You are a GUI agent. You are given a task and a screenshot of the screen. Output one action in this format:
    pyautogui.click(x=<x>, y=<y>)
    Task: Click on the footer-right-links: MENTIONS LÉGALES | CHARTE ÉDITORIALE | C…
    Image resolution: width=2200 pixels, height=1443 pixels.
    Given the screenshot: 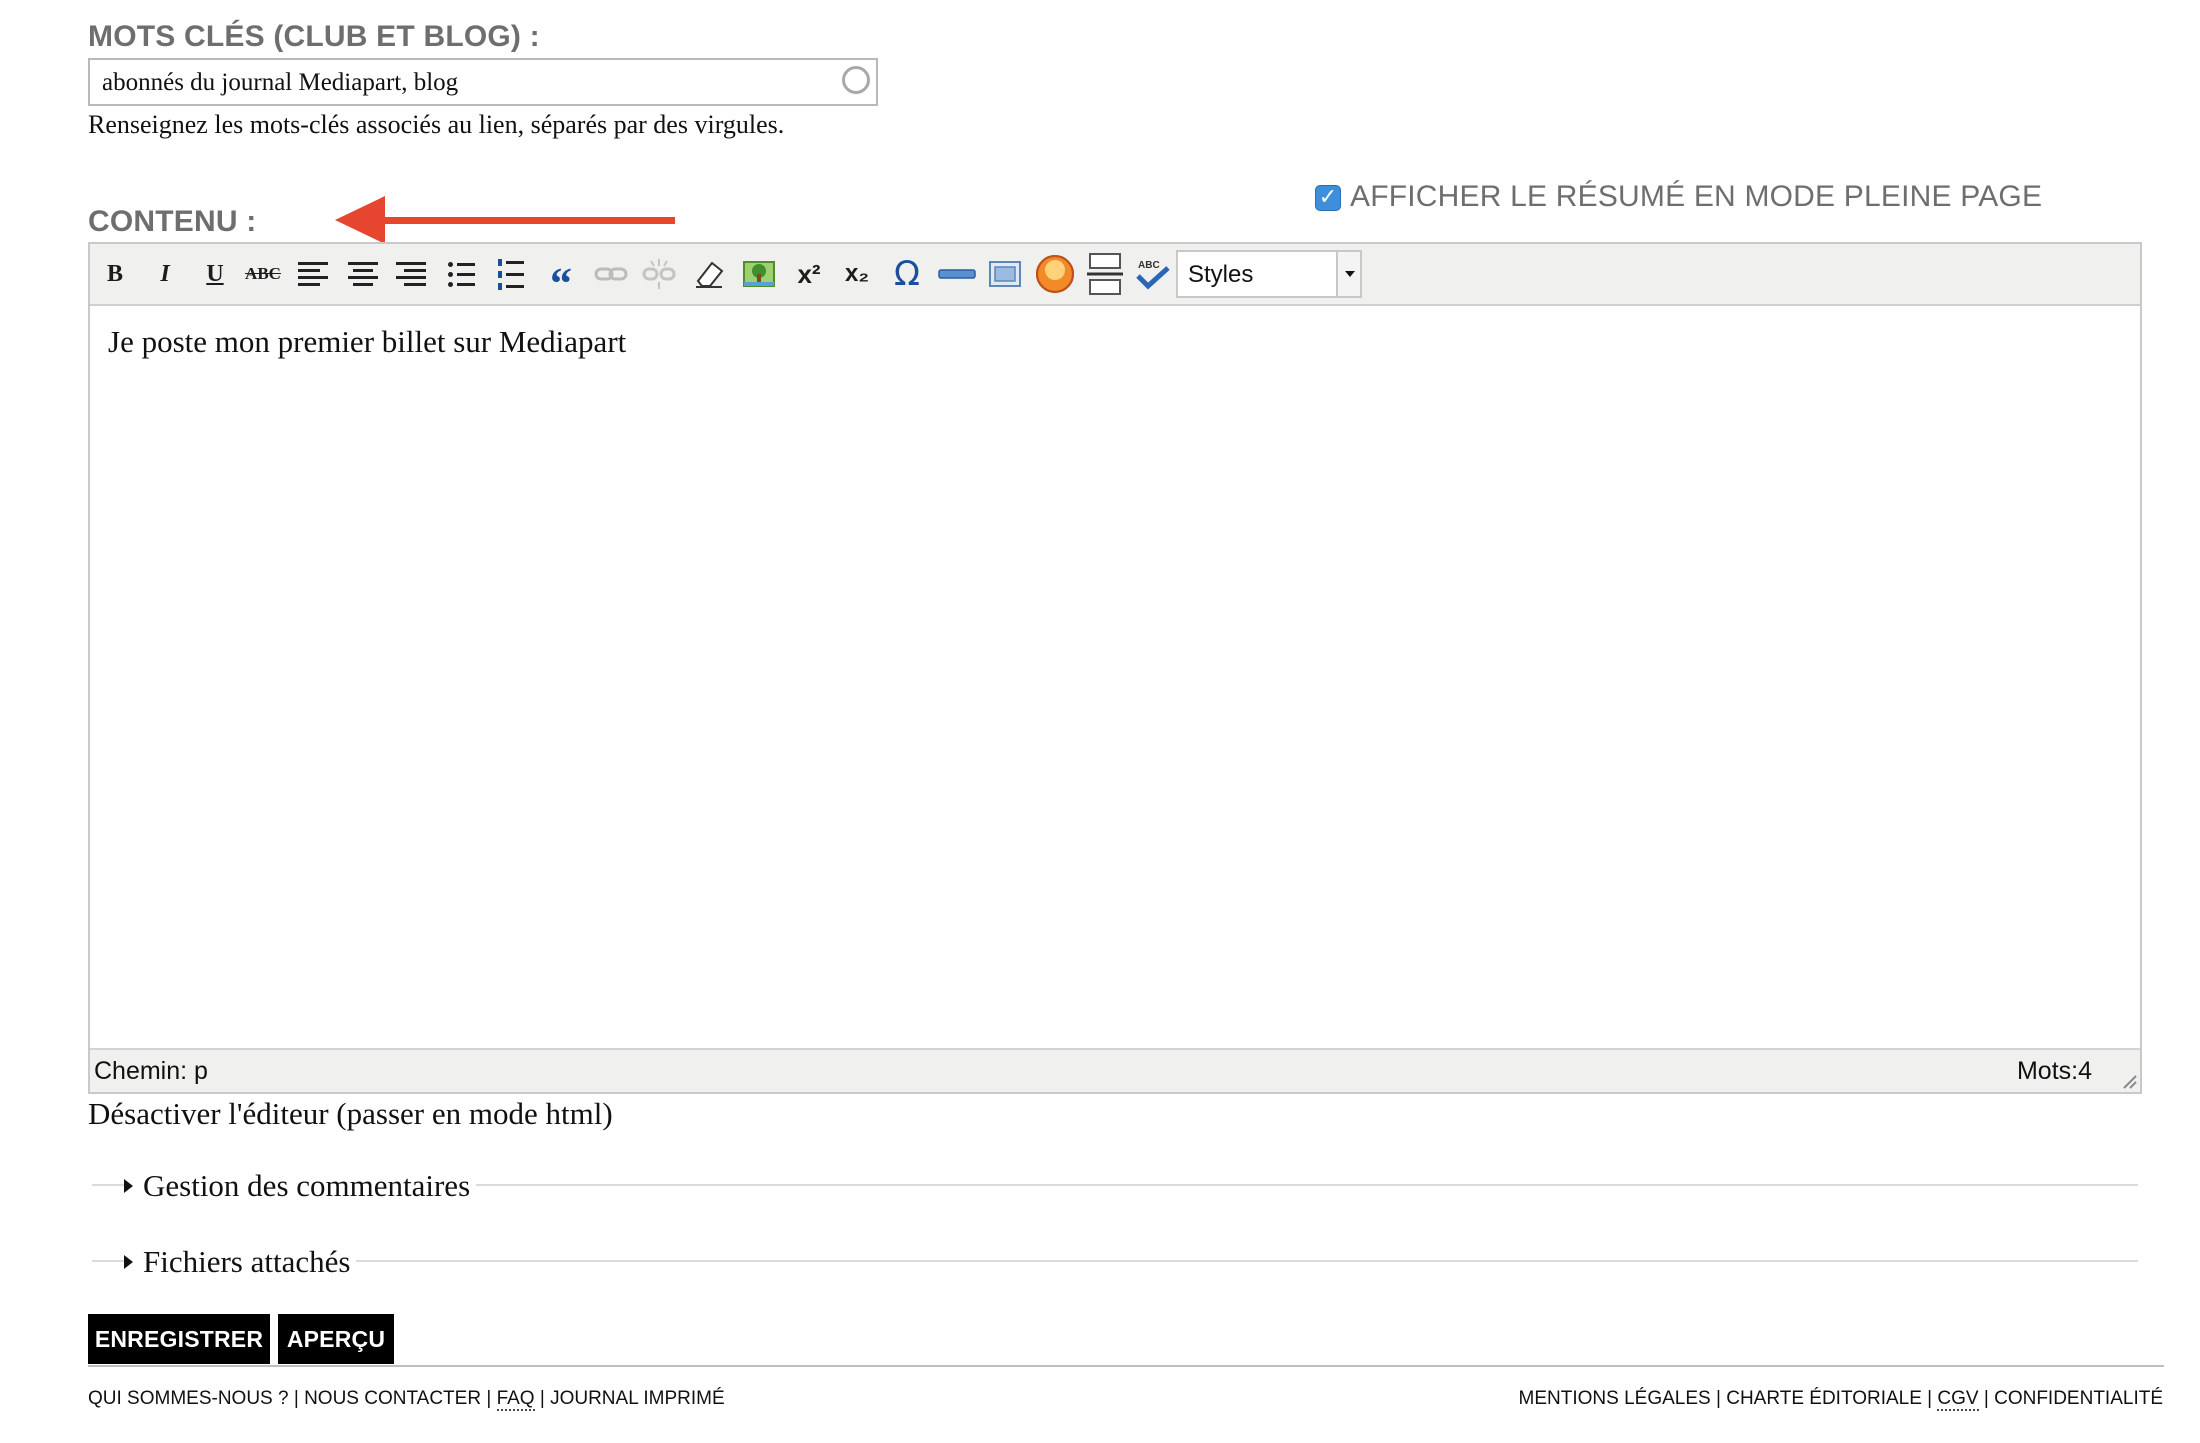 What is the action you would take?
    pyautogui.click(x=1840, y=1399)
    